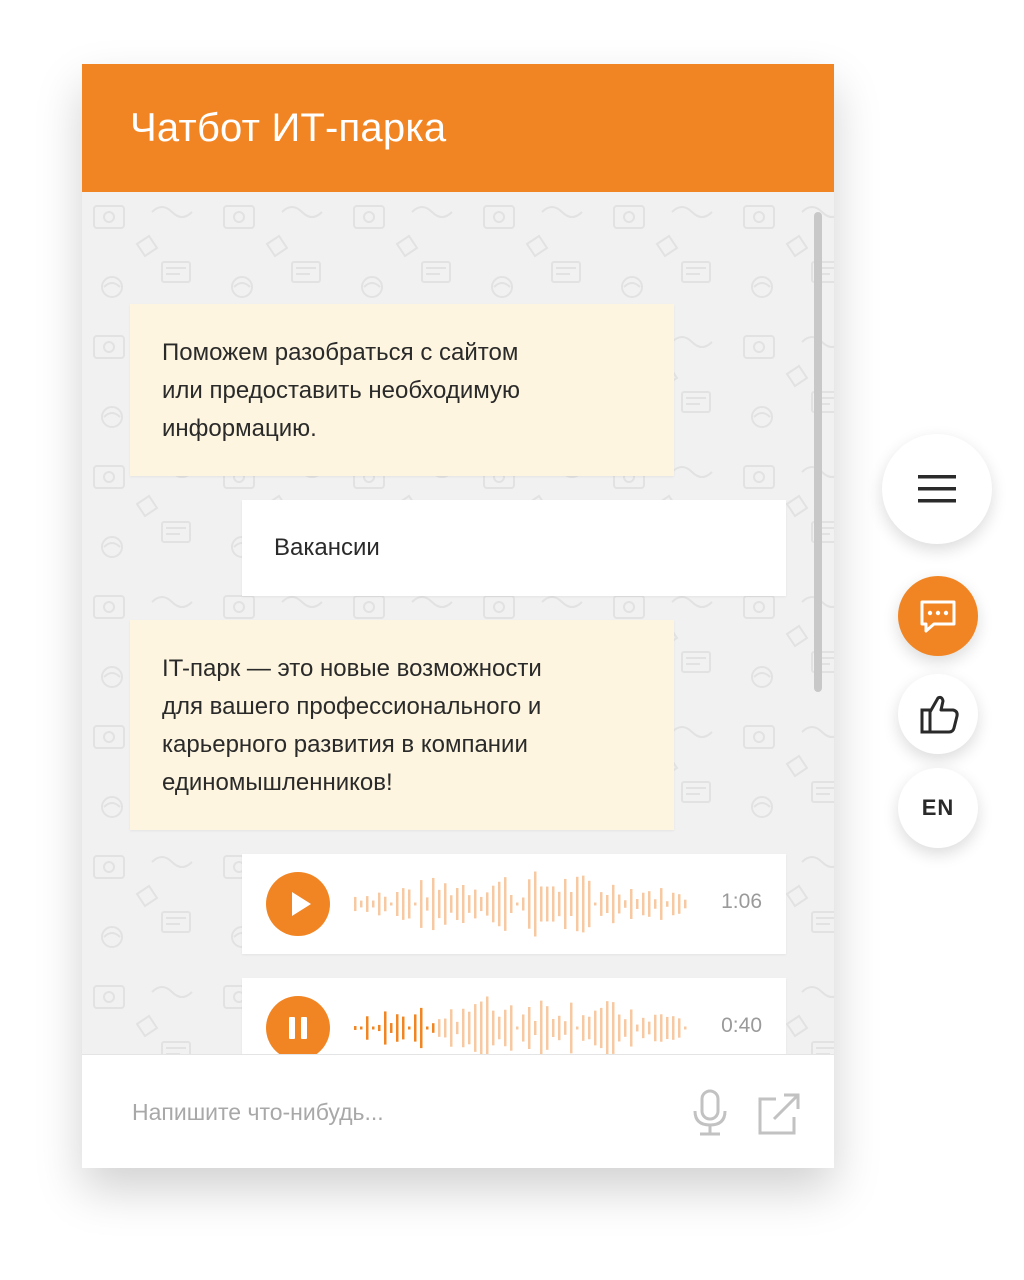 The image size is (1024, 1280). I want to click on language-button: EN, so click(938, 808).